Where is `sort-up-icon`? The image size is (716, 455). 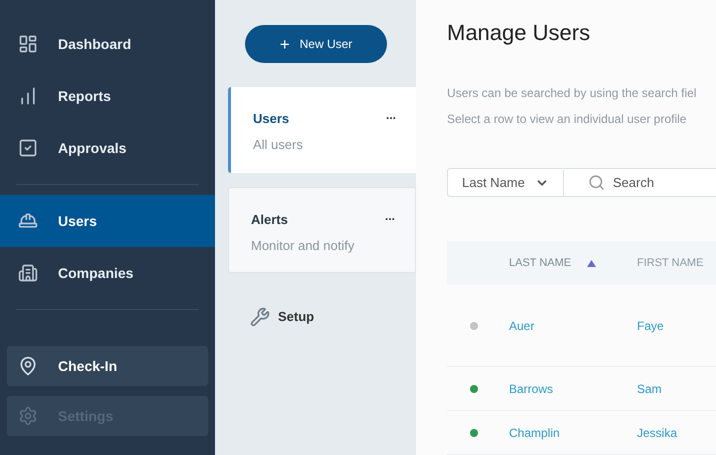 sort-up-icon is located at coordinates (591, 263).